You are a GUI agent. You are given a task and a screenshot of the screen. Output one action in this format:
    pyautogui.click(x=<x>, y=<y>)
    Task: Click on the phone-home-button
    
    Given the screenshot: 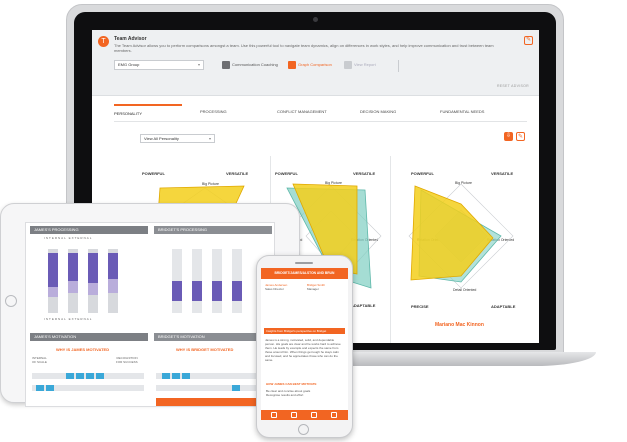 What is the action you would take?
    pyautogui.click(x=303, y=429)
    